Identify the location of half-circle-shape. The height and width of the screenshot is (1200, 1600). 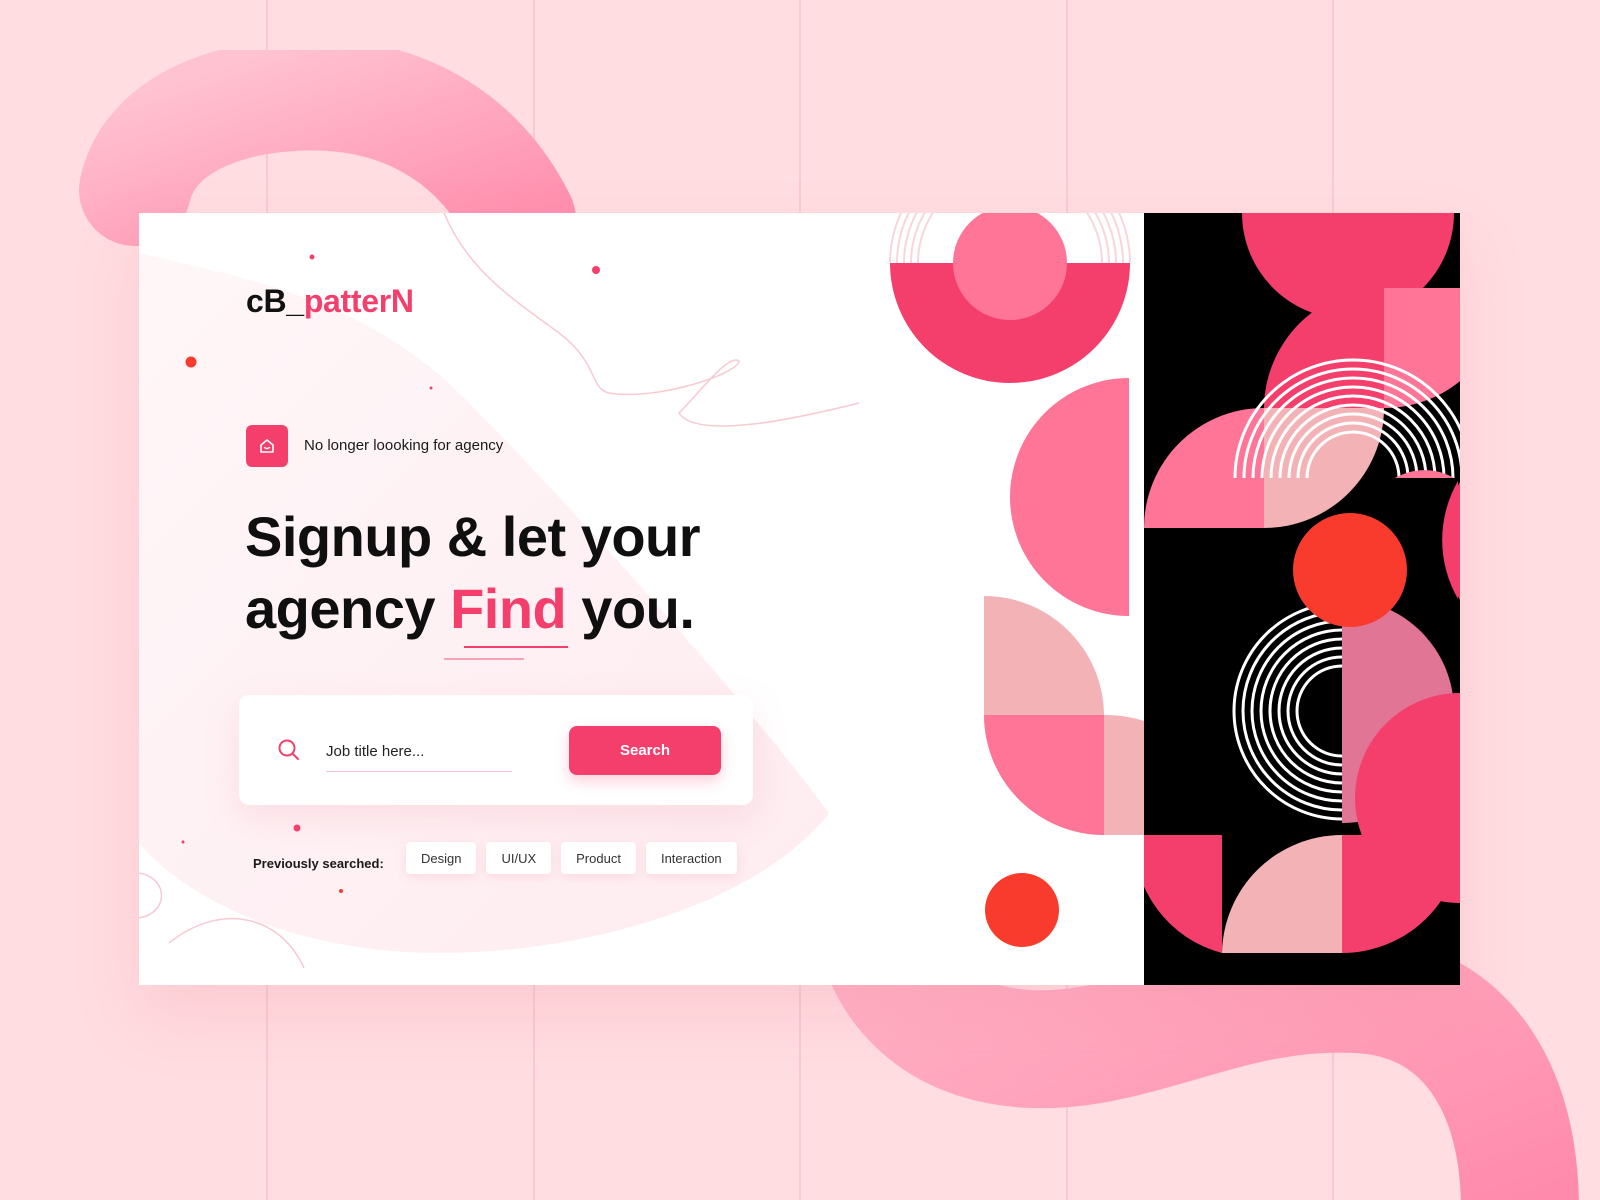
(1069, 497).